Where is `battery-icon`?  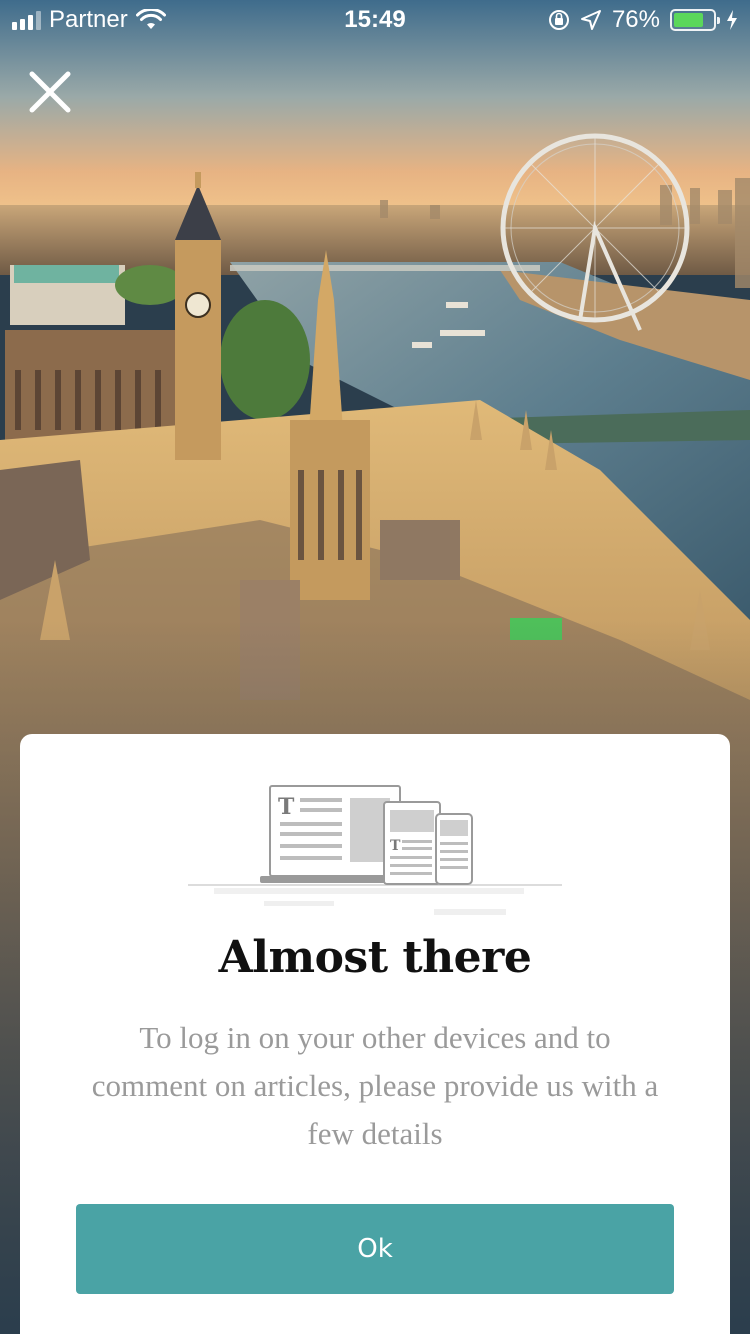 battery-icon is located at coordinates (695, 20).